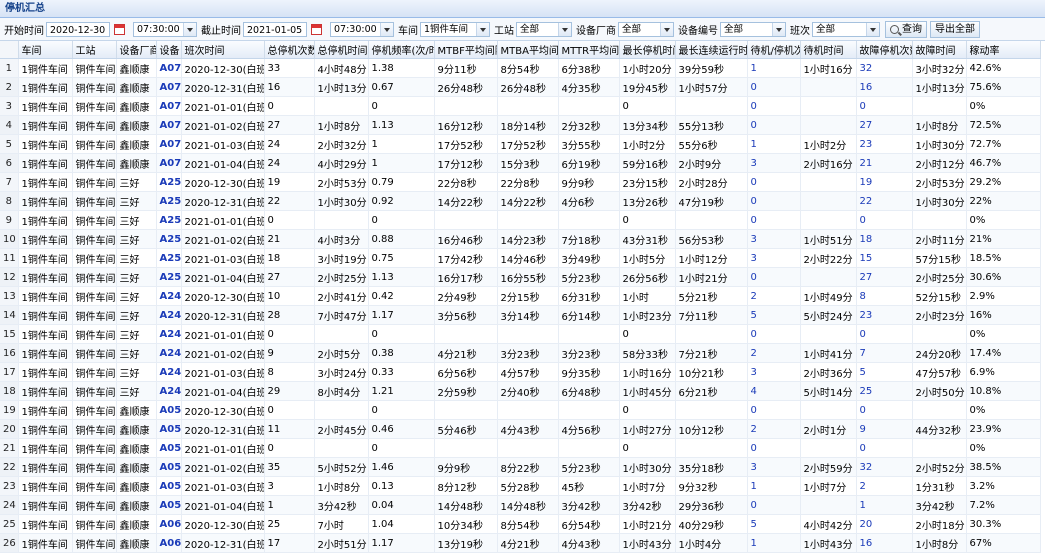  What do you see at coordinates (828, 50) in the screenshot?
I see `column-header: 待机时间` at bounding box center [828, 50].